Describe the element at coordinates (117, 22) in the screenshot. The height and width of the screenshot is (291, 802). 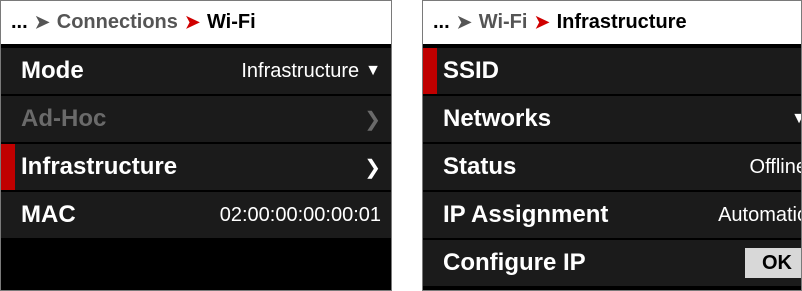
I see `breadcrumb-parent: Connections` at that location.